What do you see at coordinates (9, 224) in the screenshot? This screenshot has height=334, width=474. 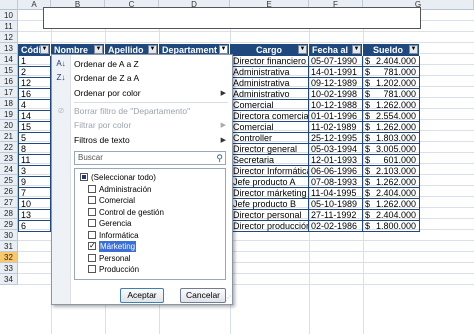 I see `row-header: 29` at bounding box center [9, 224].